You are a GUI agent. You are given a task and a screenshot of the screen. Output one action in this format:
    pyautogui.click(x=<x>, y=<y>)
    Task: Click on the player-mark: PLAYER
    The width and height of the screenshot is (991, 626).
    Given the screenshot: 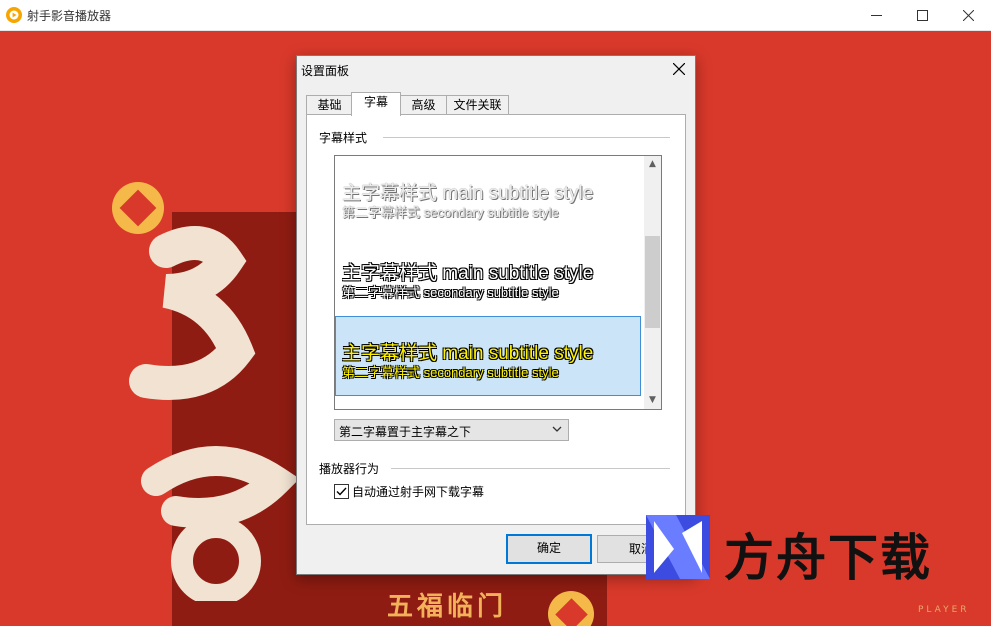 What is the action you would take?
    pyautogui.click(x=944, y=610)
    